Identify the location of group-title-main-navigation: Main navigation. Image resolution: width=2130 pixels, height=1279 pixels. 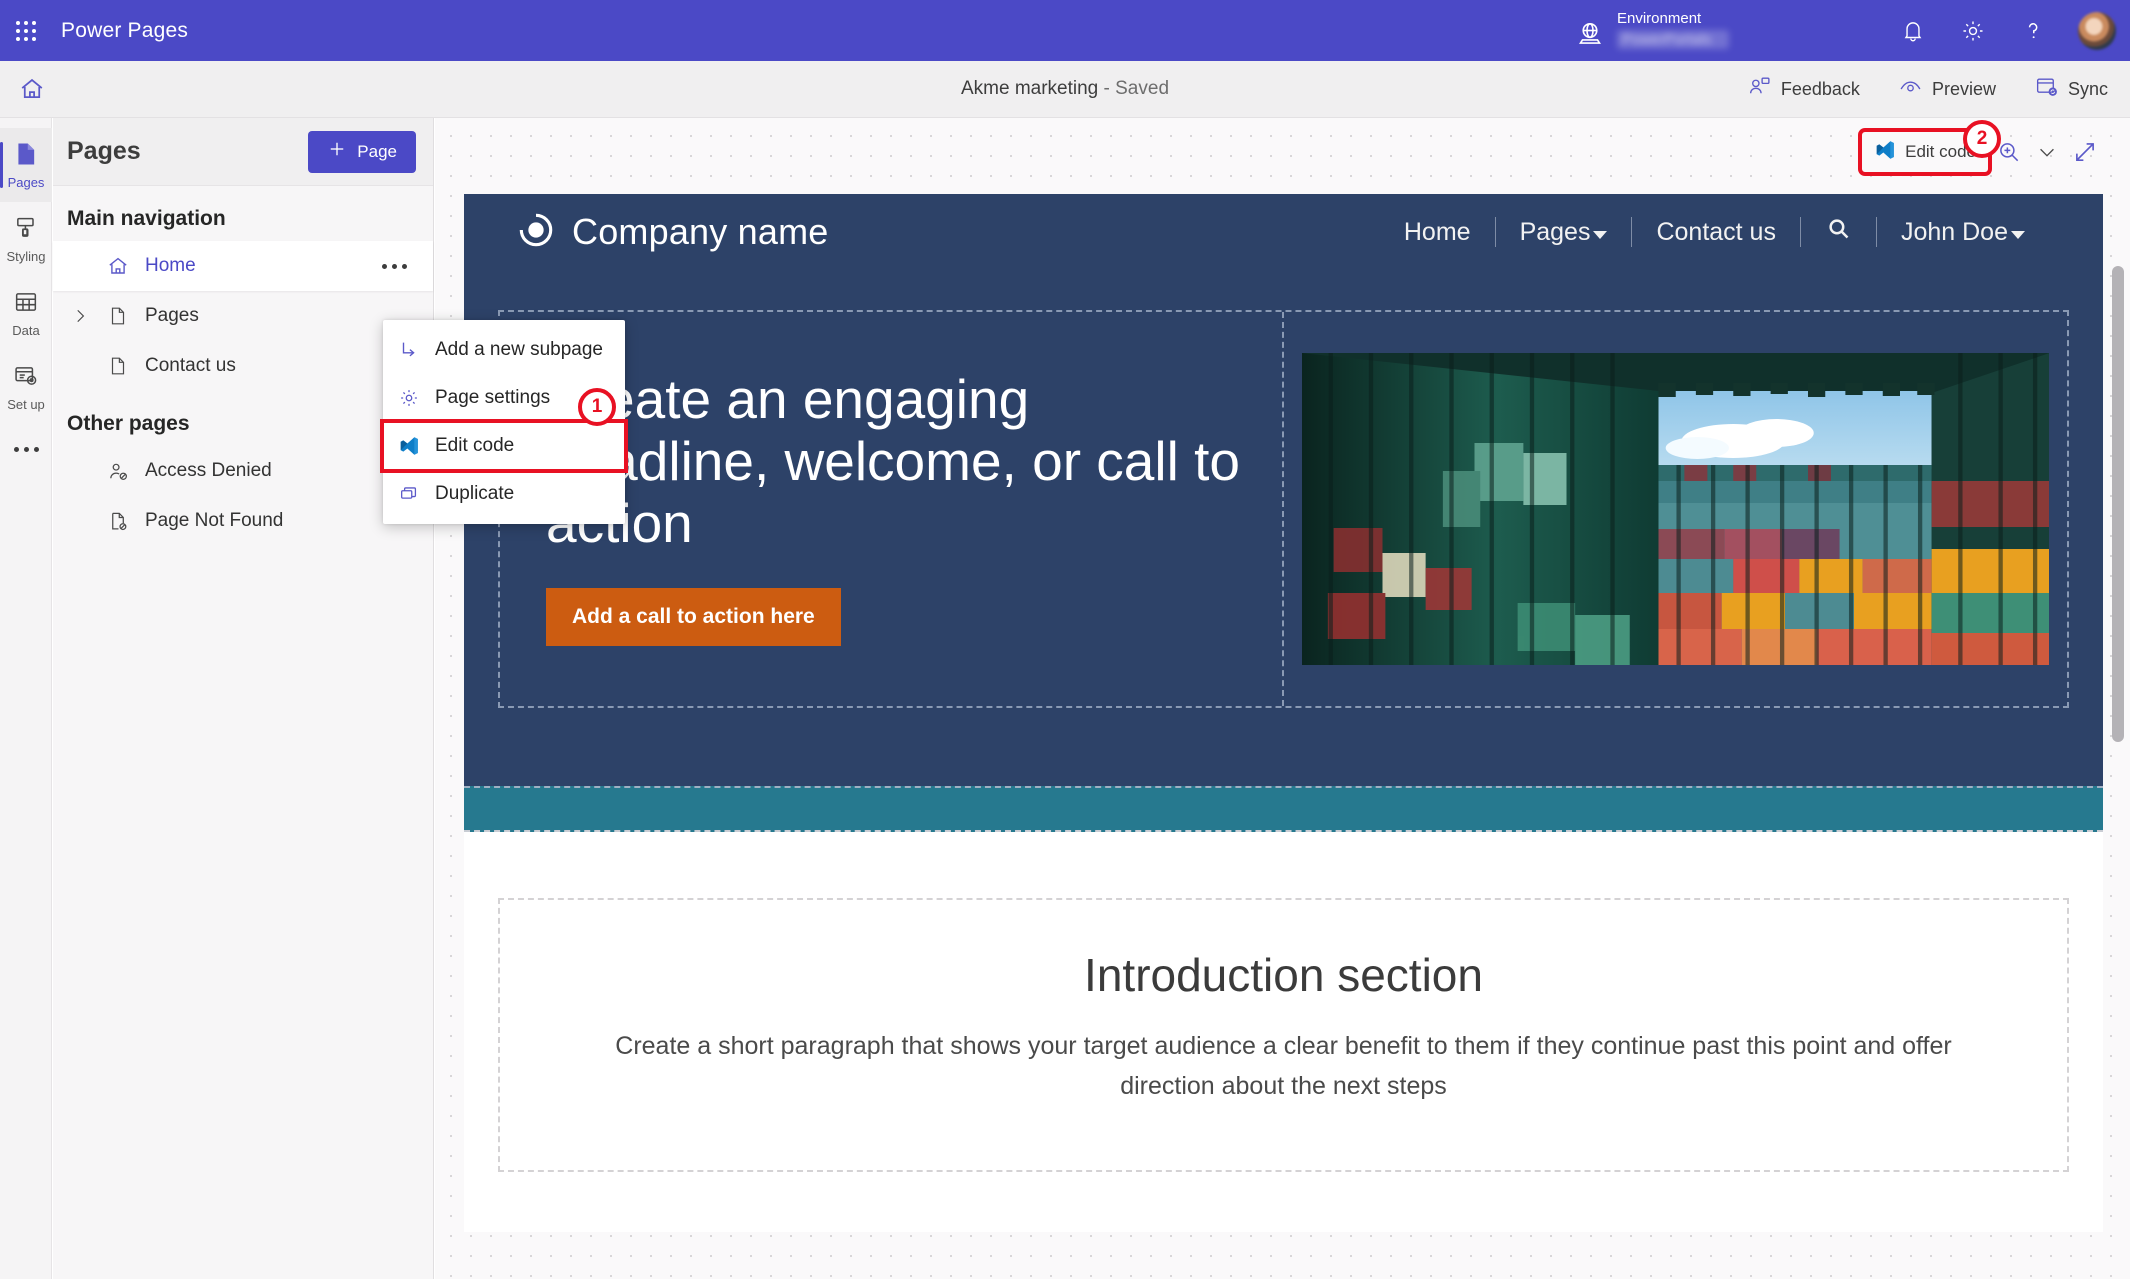
(146, 218).